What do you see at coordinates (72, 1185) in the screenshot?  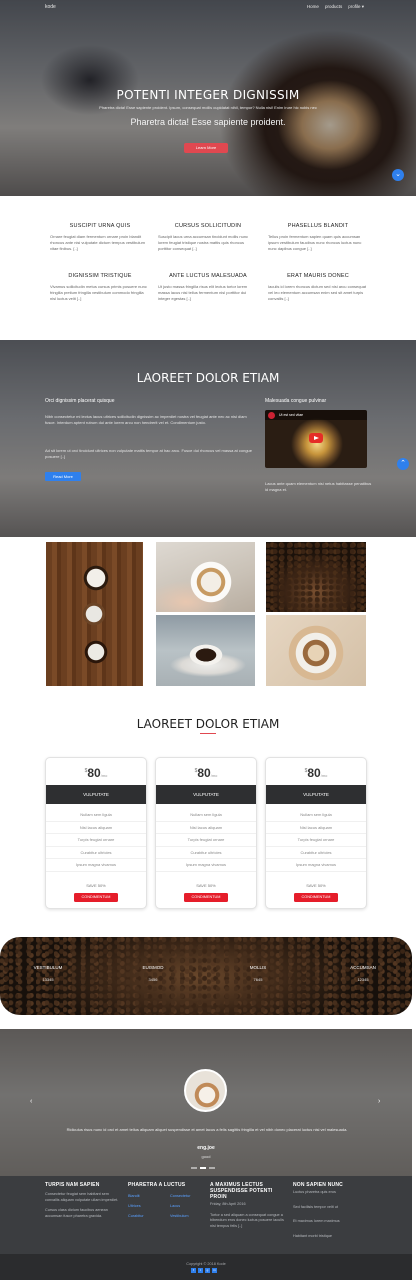 I see `footer-heading: TURPIS NAM SAPIEN` at bounding box center [72, 1185].